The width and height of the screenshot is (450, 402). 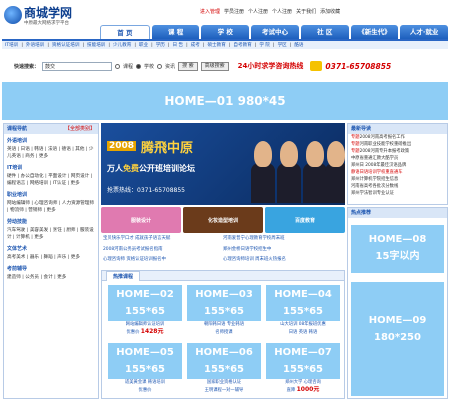 What do you see at coordinates (122, 45) in the screenshot?
I see `subnav-item: 少儿教育` at bounding box center [122, 45].